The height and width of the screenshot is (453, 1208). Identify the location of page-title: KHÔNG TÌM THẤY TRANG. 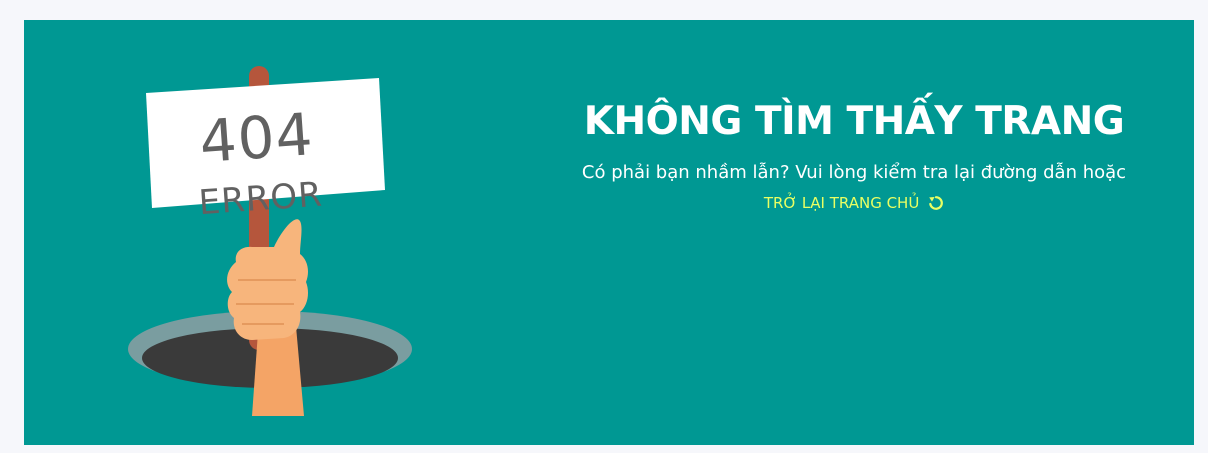
(854, 121).